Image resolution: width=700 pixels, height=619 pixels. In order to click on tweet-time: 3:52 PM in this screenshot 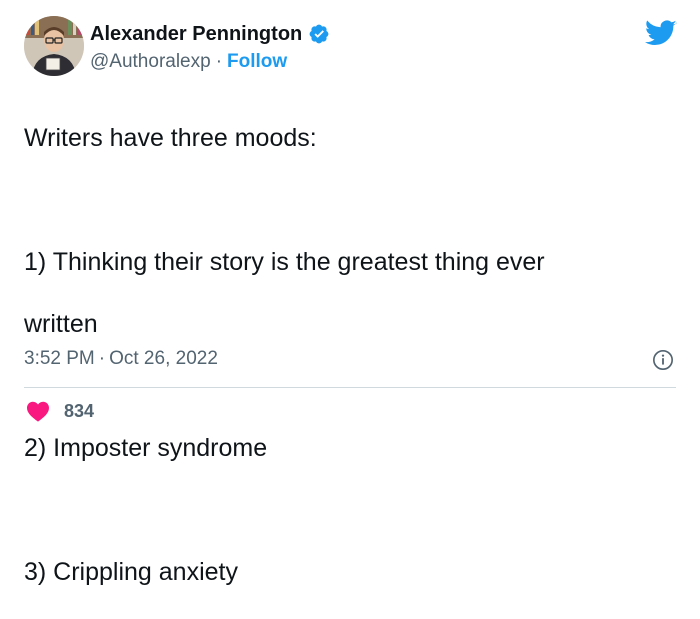, I will do `click(59, 358)`.